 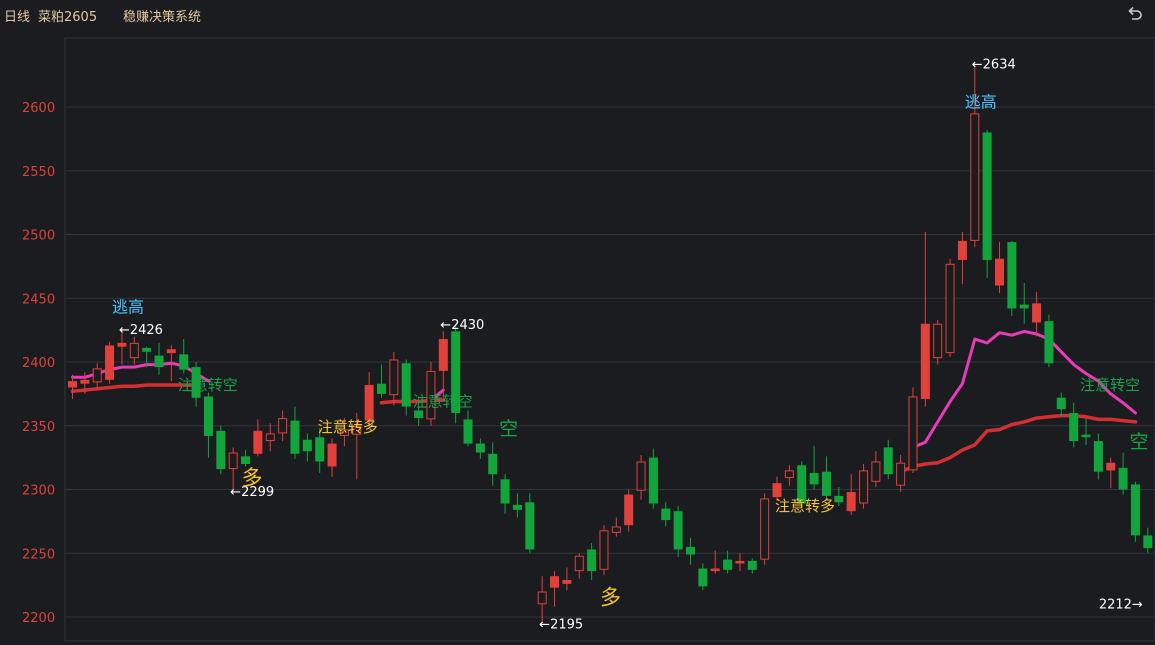 What do you see at coordinates (994, 65) in the screenshot?
I see `price-label: ←2634` at bounding box center [994, 65].